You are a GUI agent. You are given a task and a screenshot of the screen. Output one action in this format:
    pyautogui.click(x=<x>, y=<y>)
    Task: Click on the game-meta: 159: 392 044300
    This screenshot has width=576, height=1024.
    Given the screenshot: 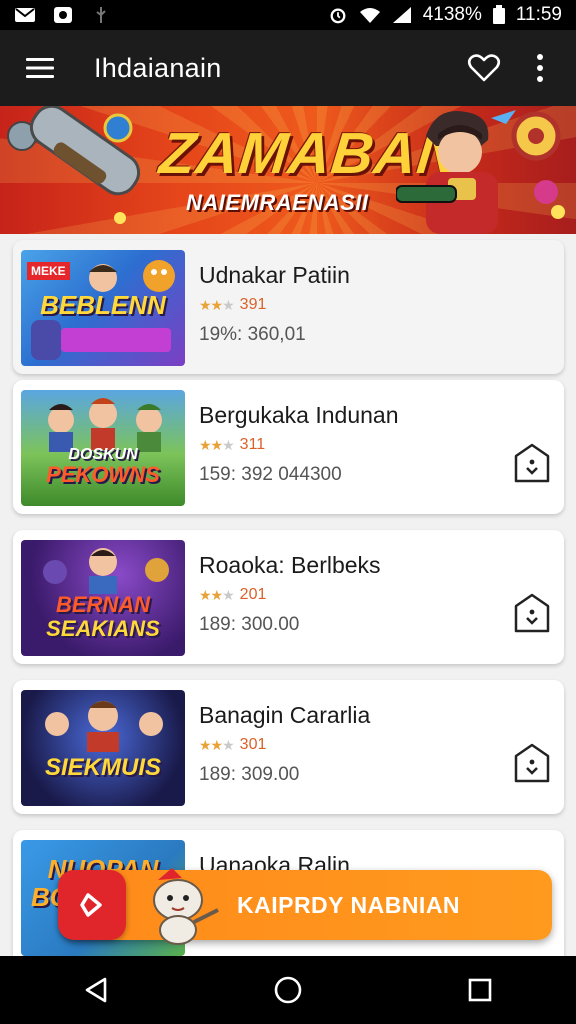 What is the action you would take?
    pyautogui.click(x=270, y=474)
    